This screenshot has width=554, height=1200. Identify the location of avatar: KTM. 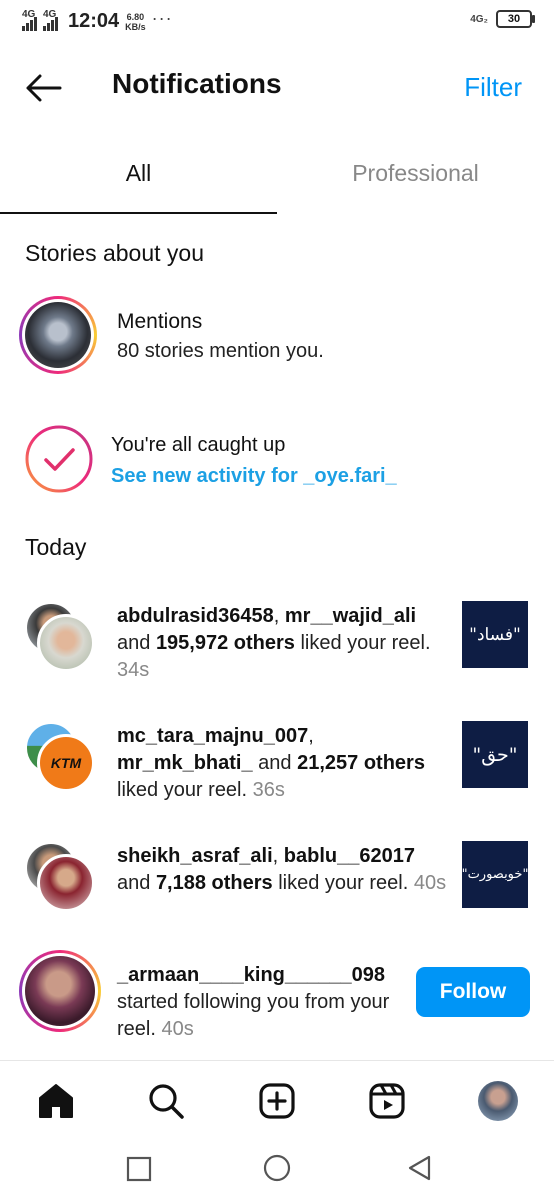
(66, 763).